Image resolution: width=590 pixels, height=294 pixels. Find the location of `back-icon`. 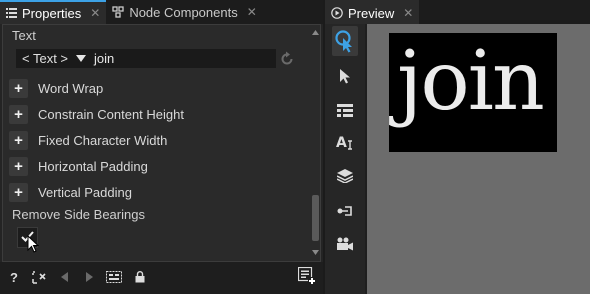

back-icon is located at coordinates (64, 277).